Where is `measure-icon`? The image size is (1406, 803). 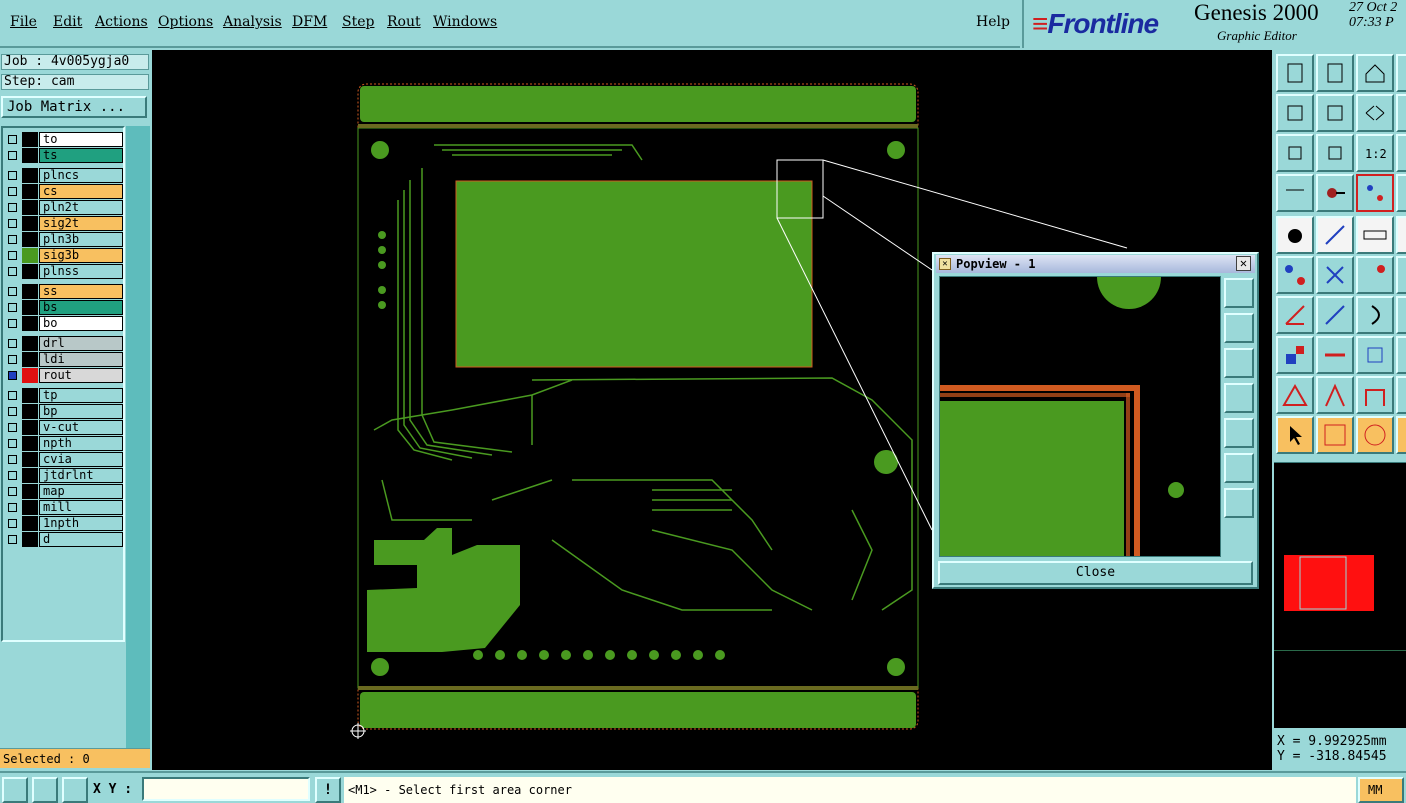 measure-icon is located at coordinates (45, 790).